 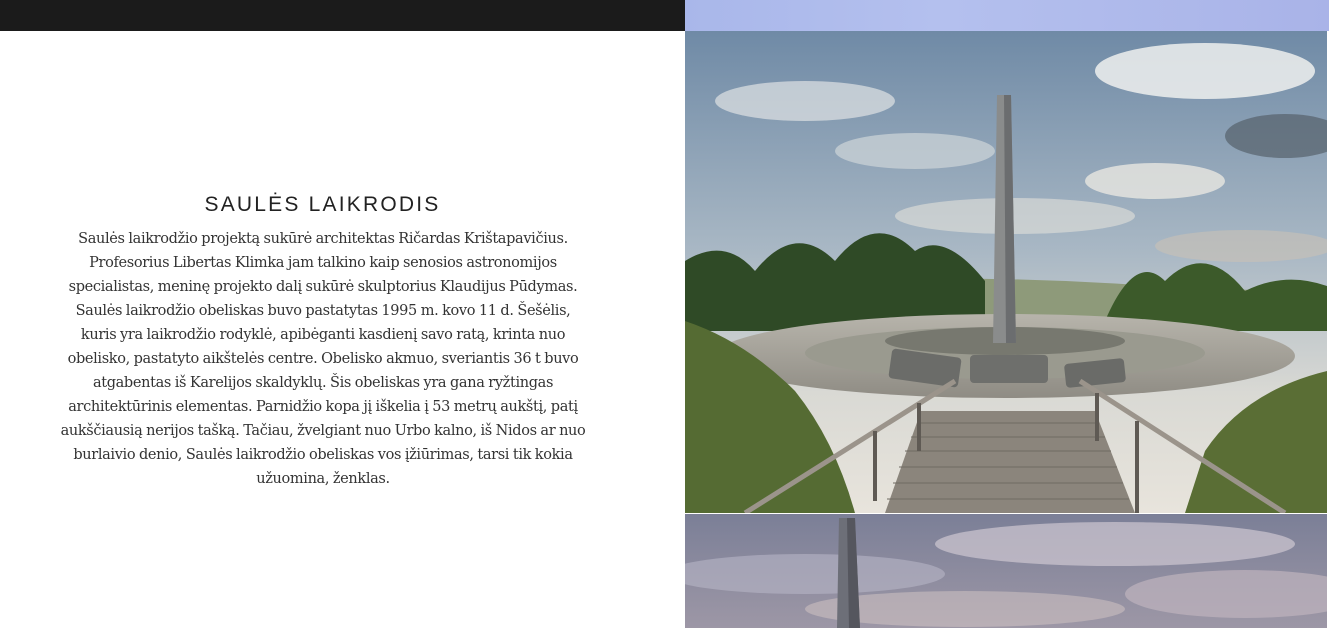 What do you see at coordinates (1007, 15) in the screenshot?
I see `previous-image-edge` at bounding box center [1007, 15].